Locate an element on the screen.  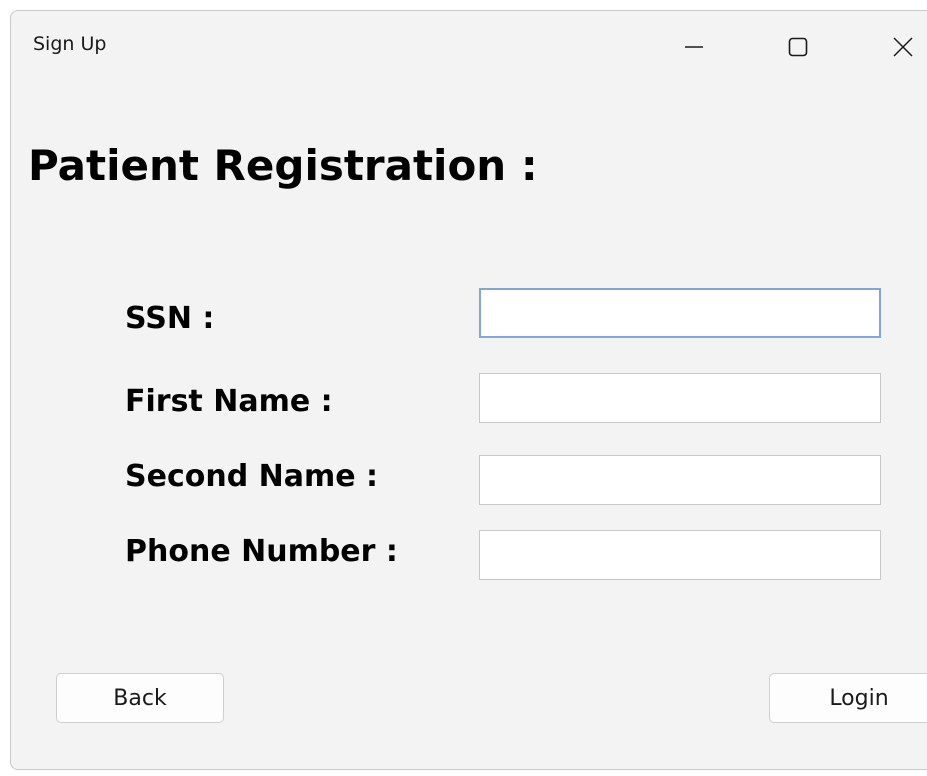
close-button is located at coordinates (901, 47).